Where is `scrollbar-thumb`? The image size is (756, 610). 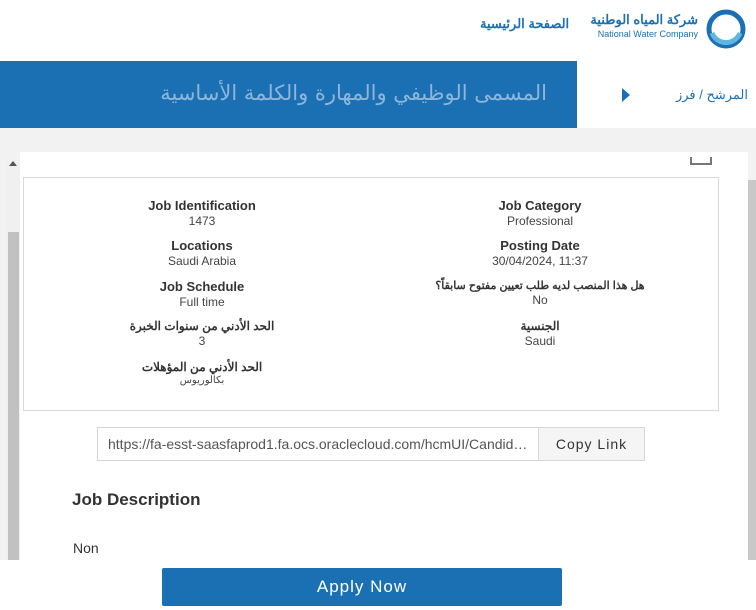
scrollbar-thumb is located at coordinates (13, 402).